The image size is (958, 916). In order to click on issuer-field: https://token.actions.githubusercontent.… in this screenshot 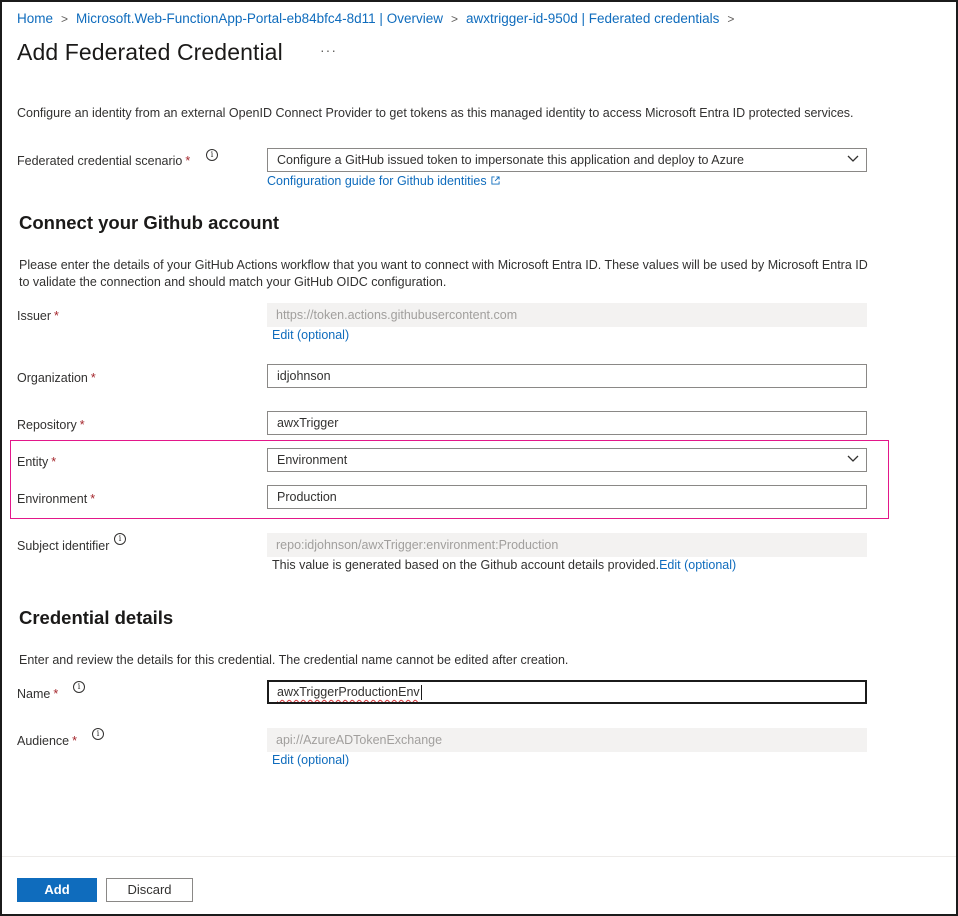, I will do `click(567, 315)`.